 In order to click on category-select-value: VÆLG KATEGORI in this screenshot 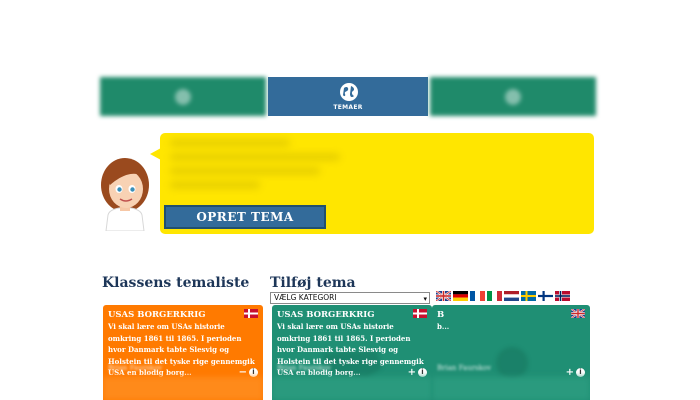, I will do `click(305, 297)`.